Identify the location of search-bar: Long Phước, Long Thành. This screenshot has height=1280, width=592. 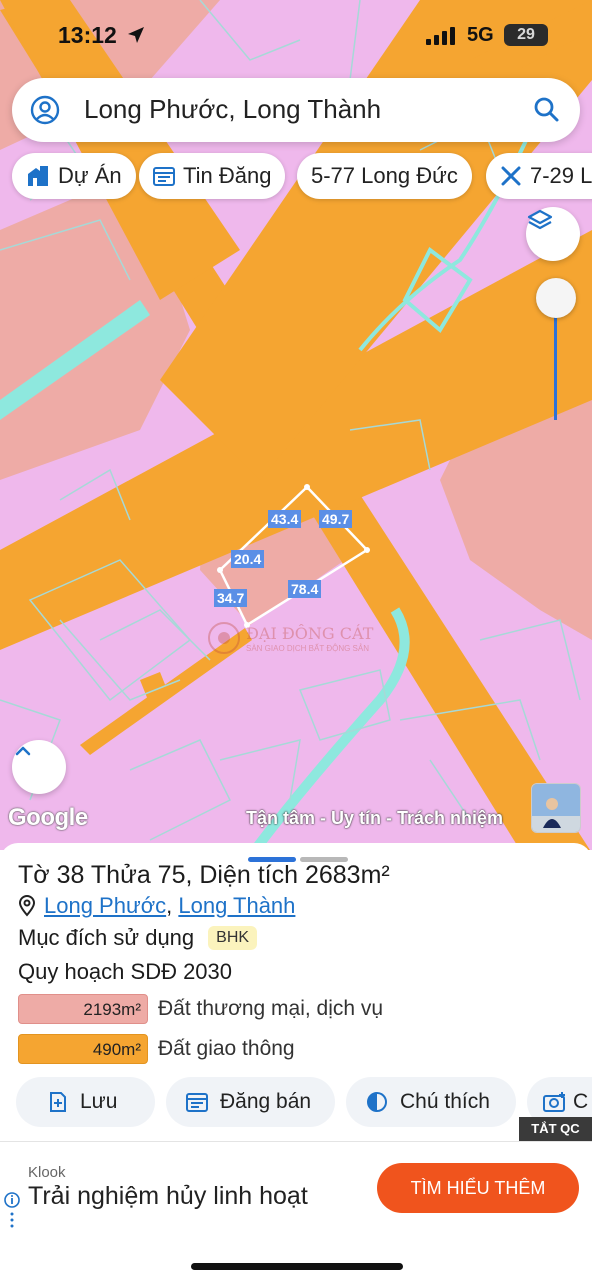
(296, 110).